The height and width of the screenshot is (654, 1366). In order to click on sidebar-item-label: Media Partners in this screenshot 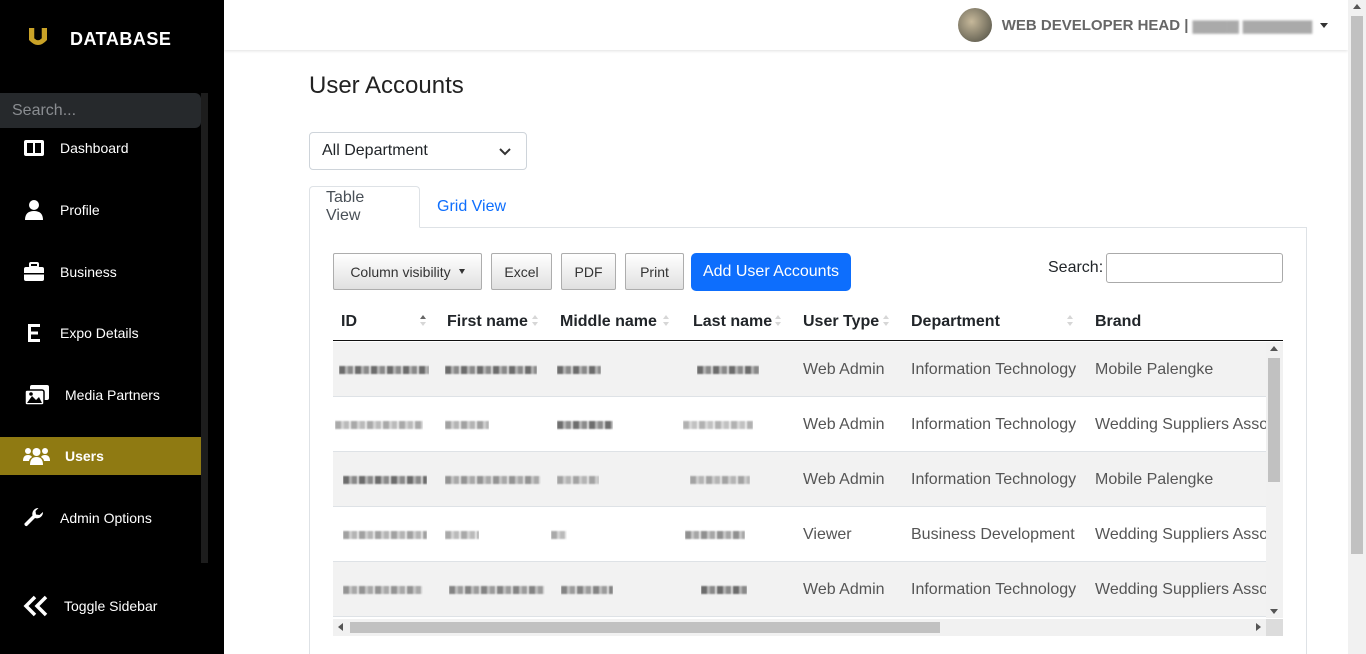, I will do `click(112, 395)`.